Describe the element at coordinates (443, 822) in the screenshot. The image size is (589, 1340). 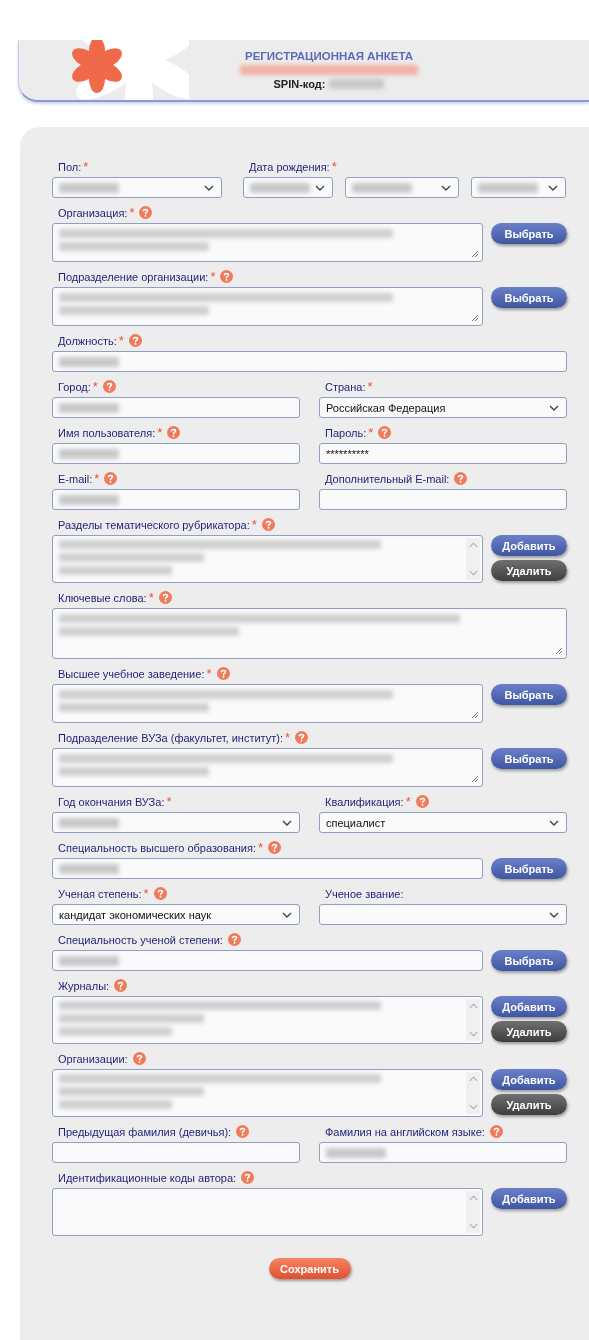
I see `select-field: специалист` at that location.